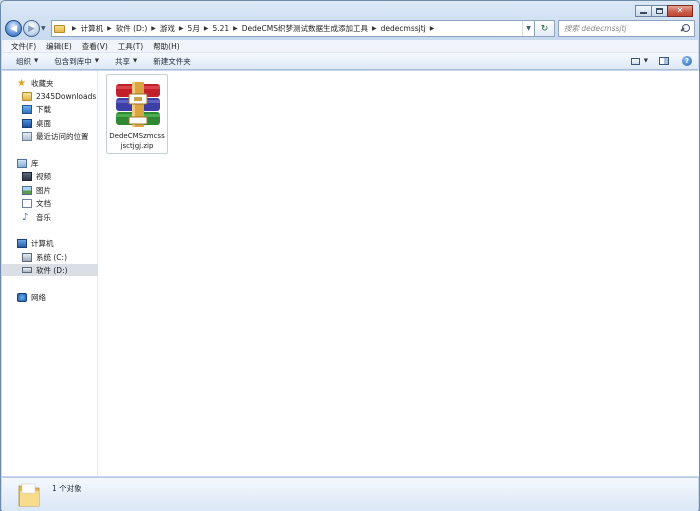 This screenshot has height=511, width=700. What do you see at coordinates (664, 61) in the screenshot?
I see `preview-pane-icon` at bounding box center [664, 61].